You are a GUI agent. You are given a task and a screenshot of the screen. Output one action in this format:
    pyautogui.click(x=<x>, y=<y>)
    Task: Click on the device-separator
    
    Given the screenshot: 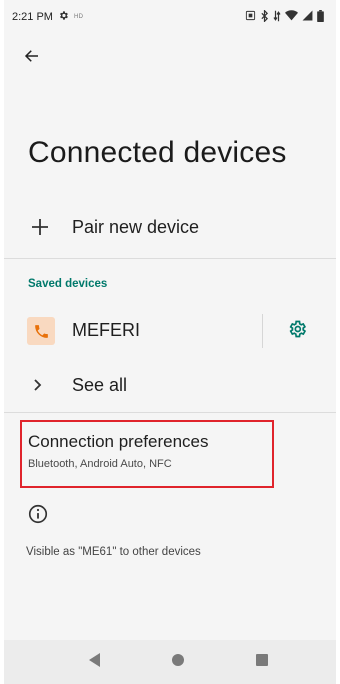 What is the action you would take?
    pyautogui.click(x=262, y=331)
    